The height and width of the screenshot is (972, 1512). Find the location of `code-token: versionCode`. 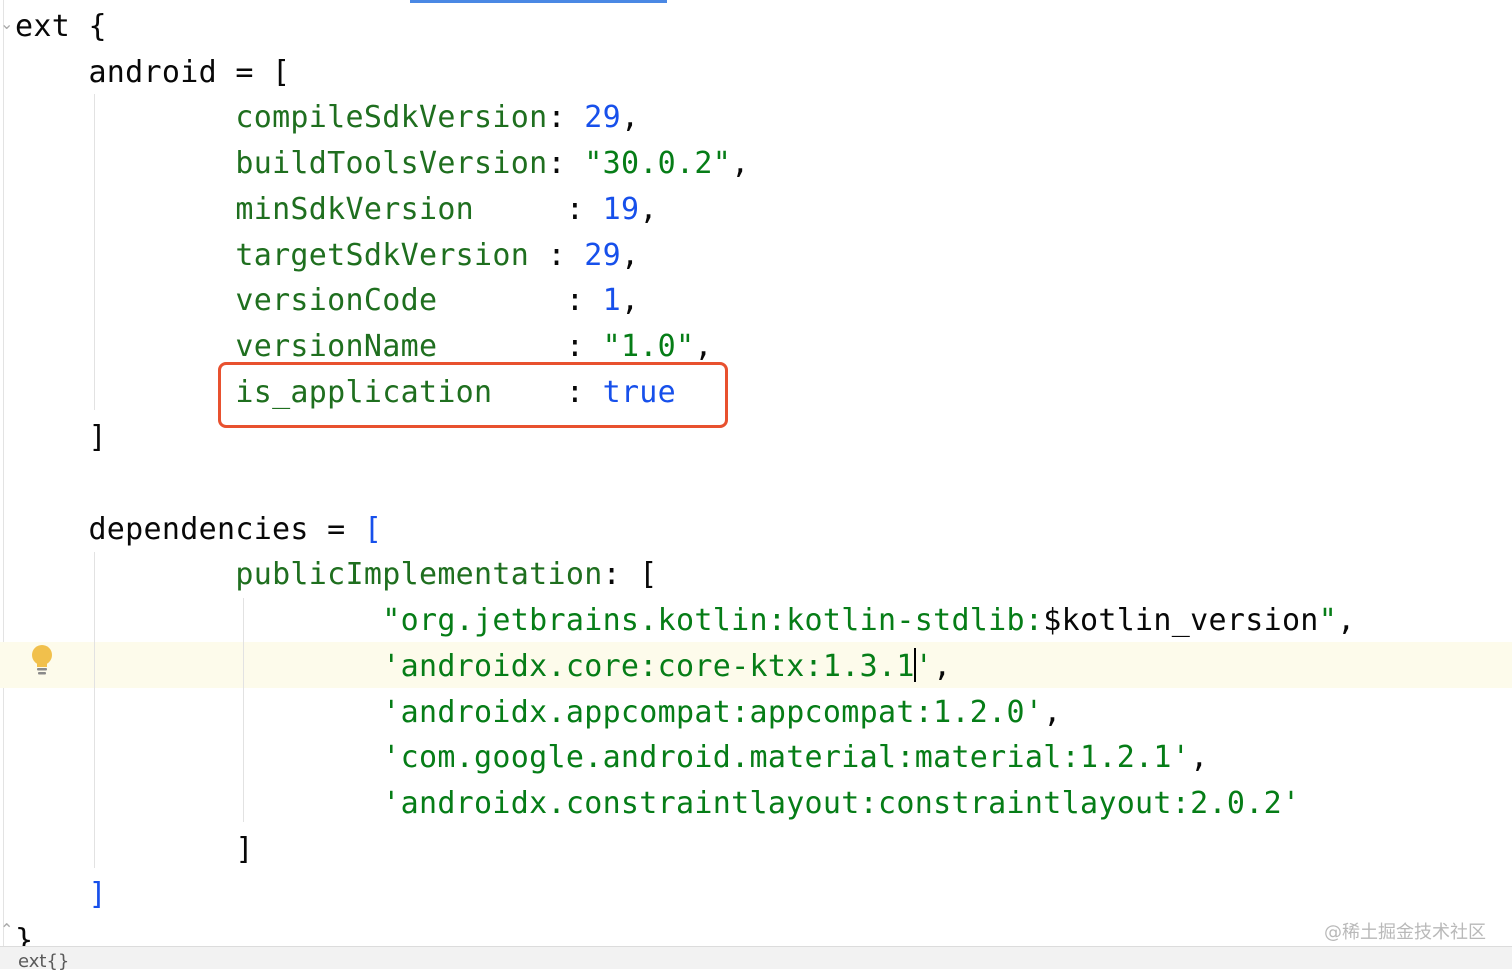

code-token: versionCode is located at coordinates (336, 301).